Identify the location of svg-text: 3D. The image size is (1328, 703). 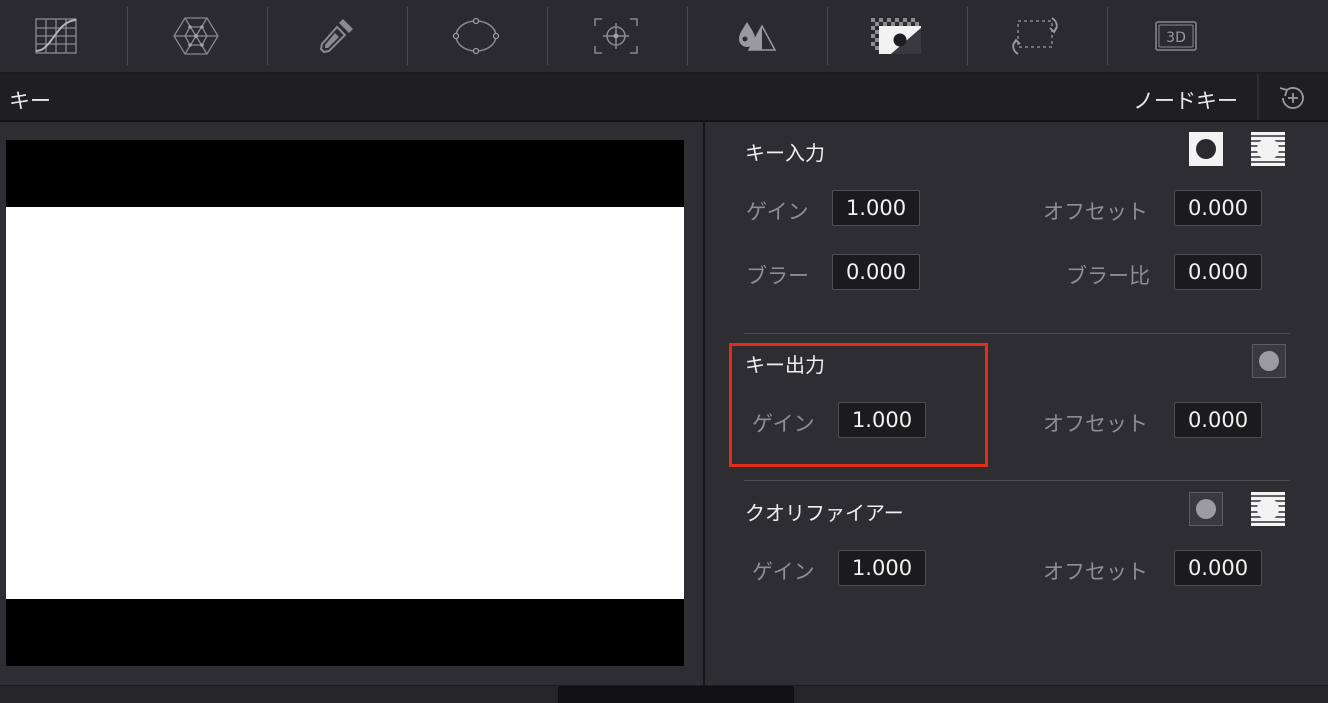
(1176, 38).